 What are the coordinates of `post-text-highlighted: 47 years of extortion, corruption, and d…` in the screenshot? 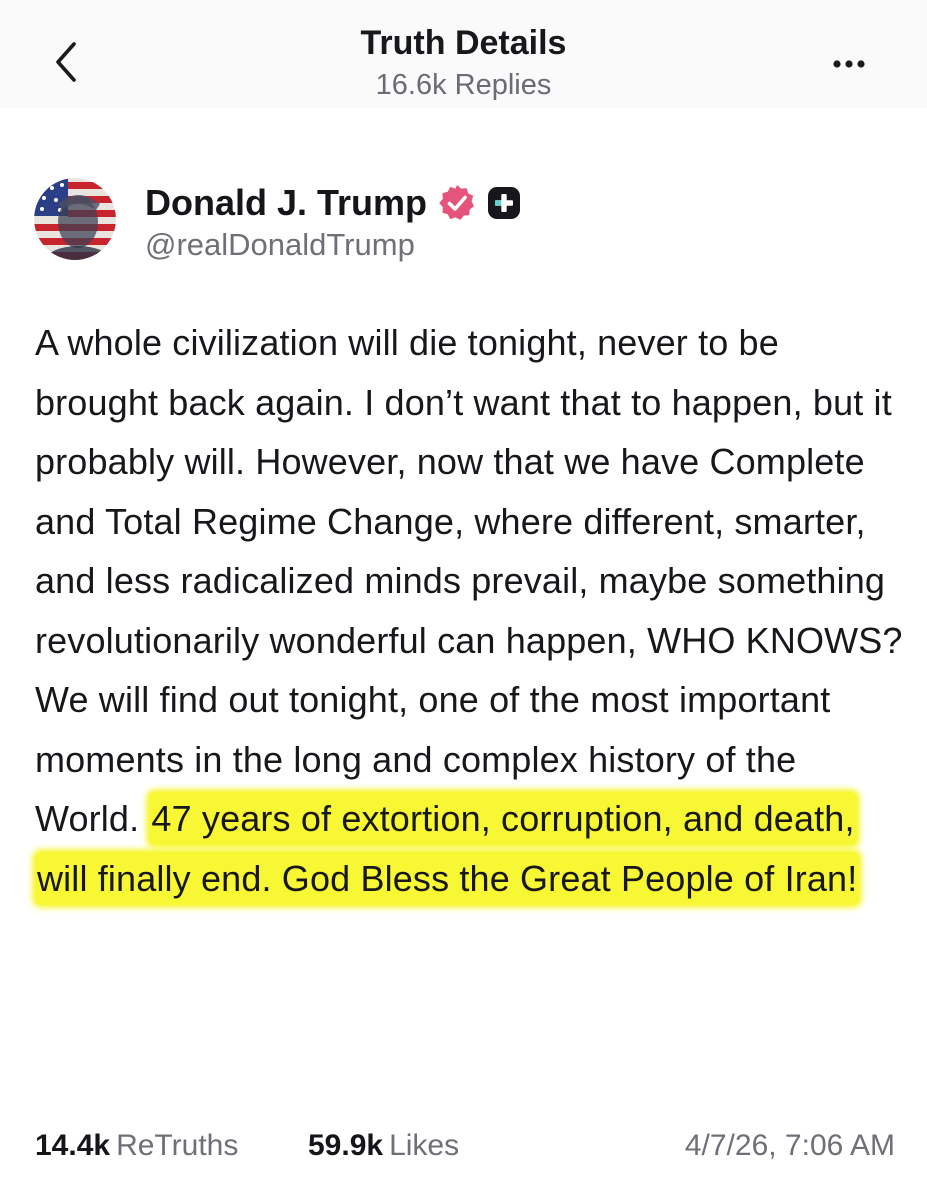 It's located at (447, 848).